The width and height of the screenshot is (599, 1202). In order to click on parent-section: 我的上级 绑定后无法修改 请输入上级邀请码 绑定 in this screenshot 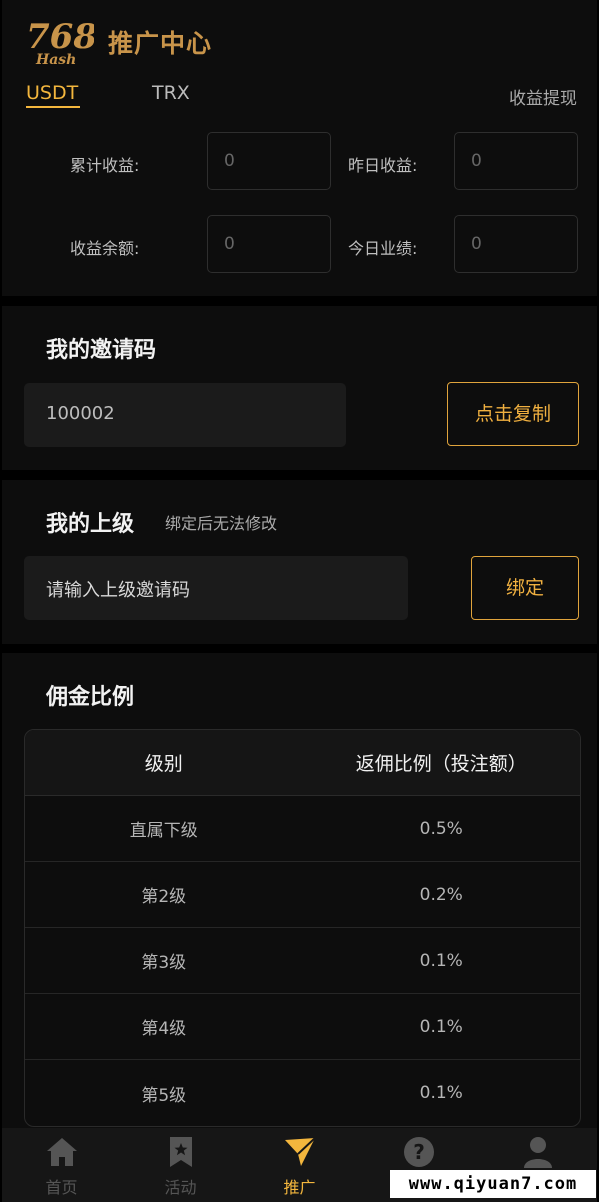, I will do `click(299, 562)`.